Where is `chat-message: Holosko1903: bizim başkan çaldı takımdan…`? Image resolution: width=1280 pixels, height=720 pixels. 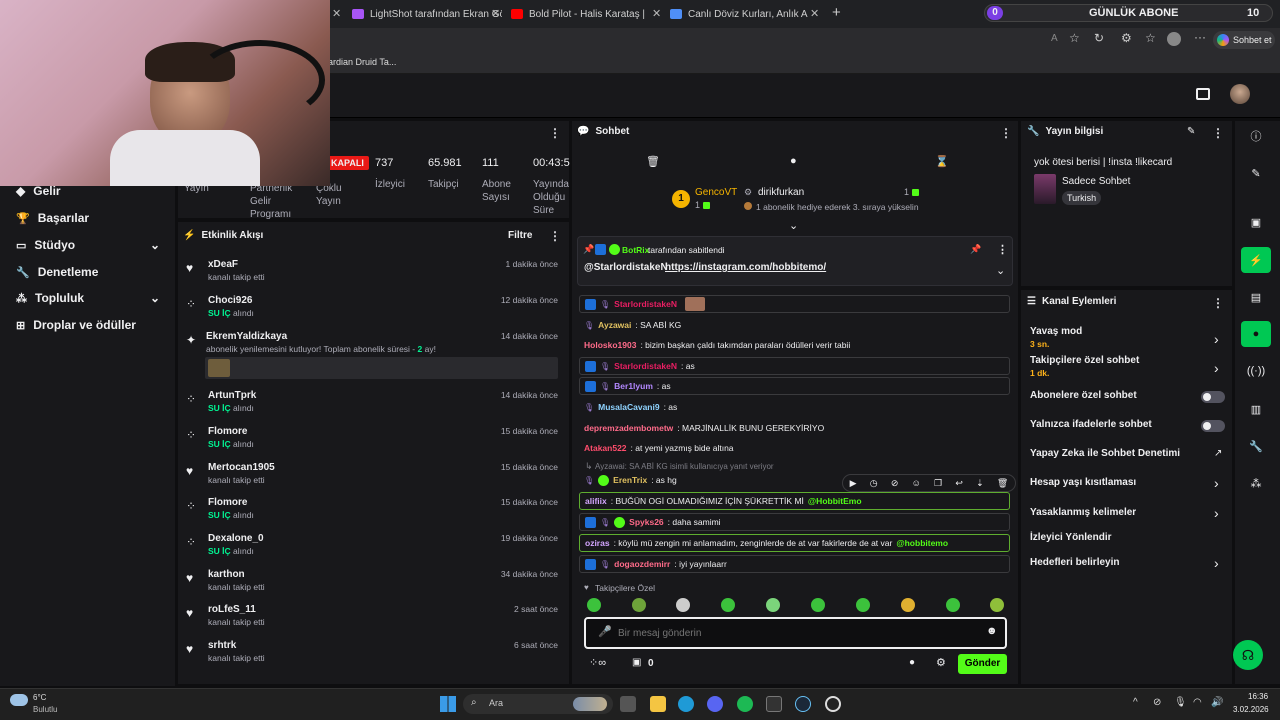 chat-message: Holosko1903: bizim başkan çaldı takımdan… is located at coordinates (794, 345).